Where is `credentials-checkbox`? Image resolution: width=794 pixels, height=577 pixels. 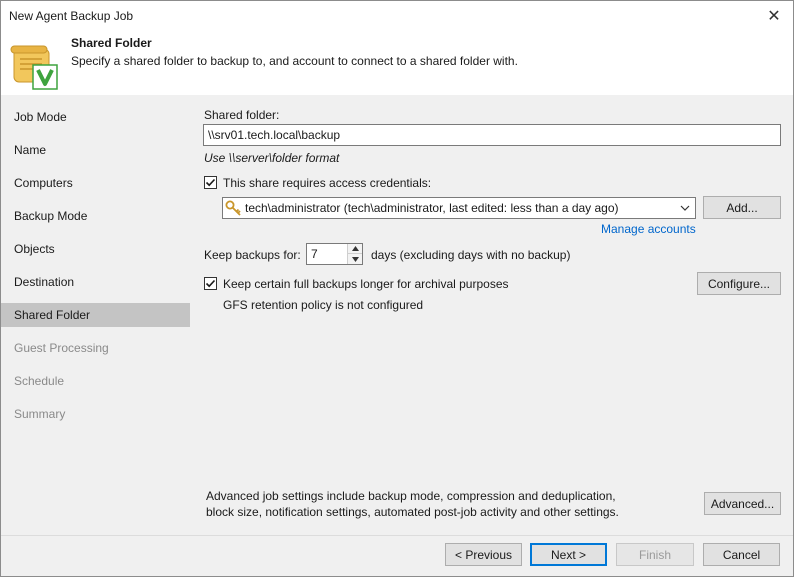 credentials-checkbox is located at coordinates (210, 182).